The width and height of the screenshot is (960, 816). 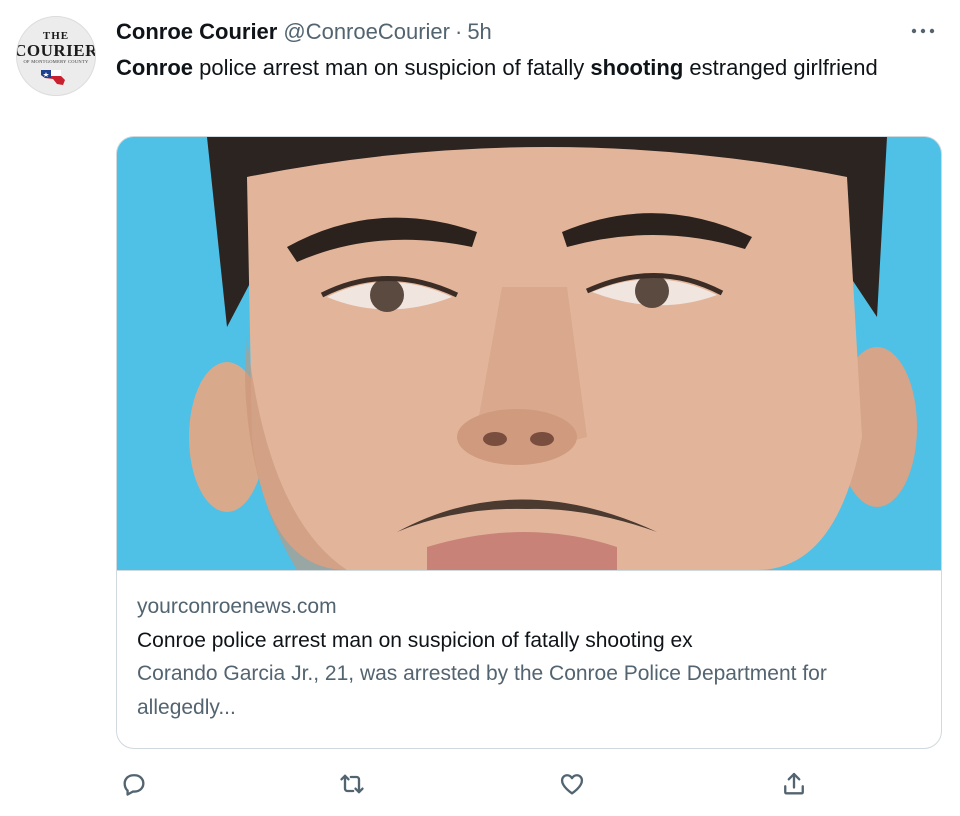 I want to click on timestamp: 5h, so click(x=479, y=32).